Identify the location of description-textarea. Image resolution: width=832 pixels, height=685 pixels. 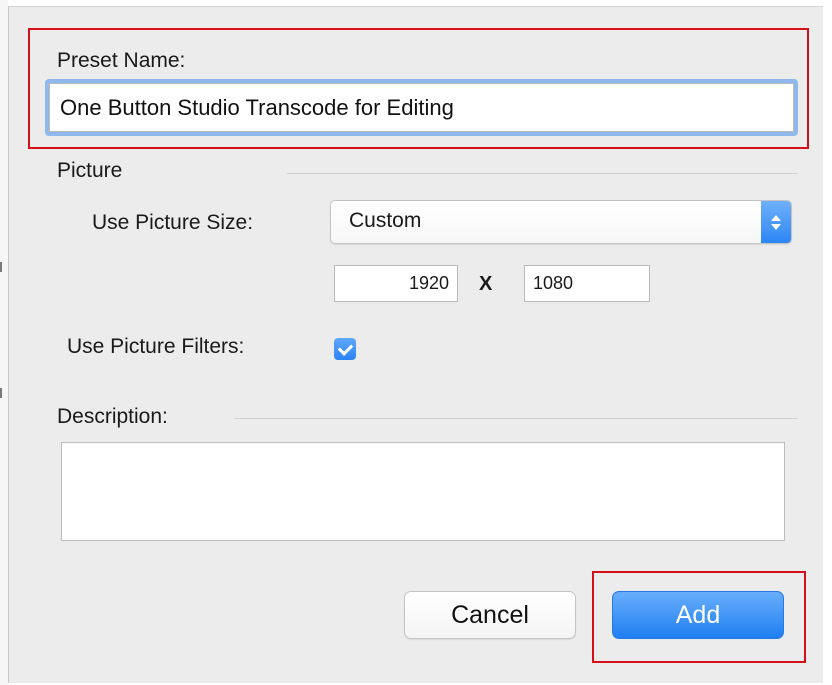
(423, 491).